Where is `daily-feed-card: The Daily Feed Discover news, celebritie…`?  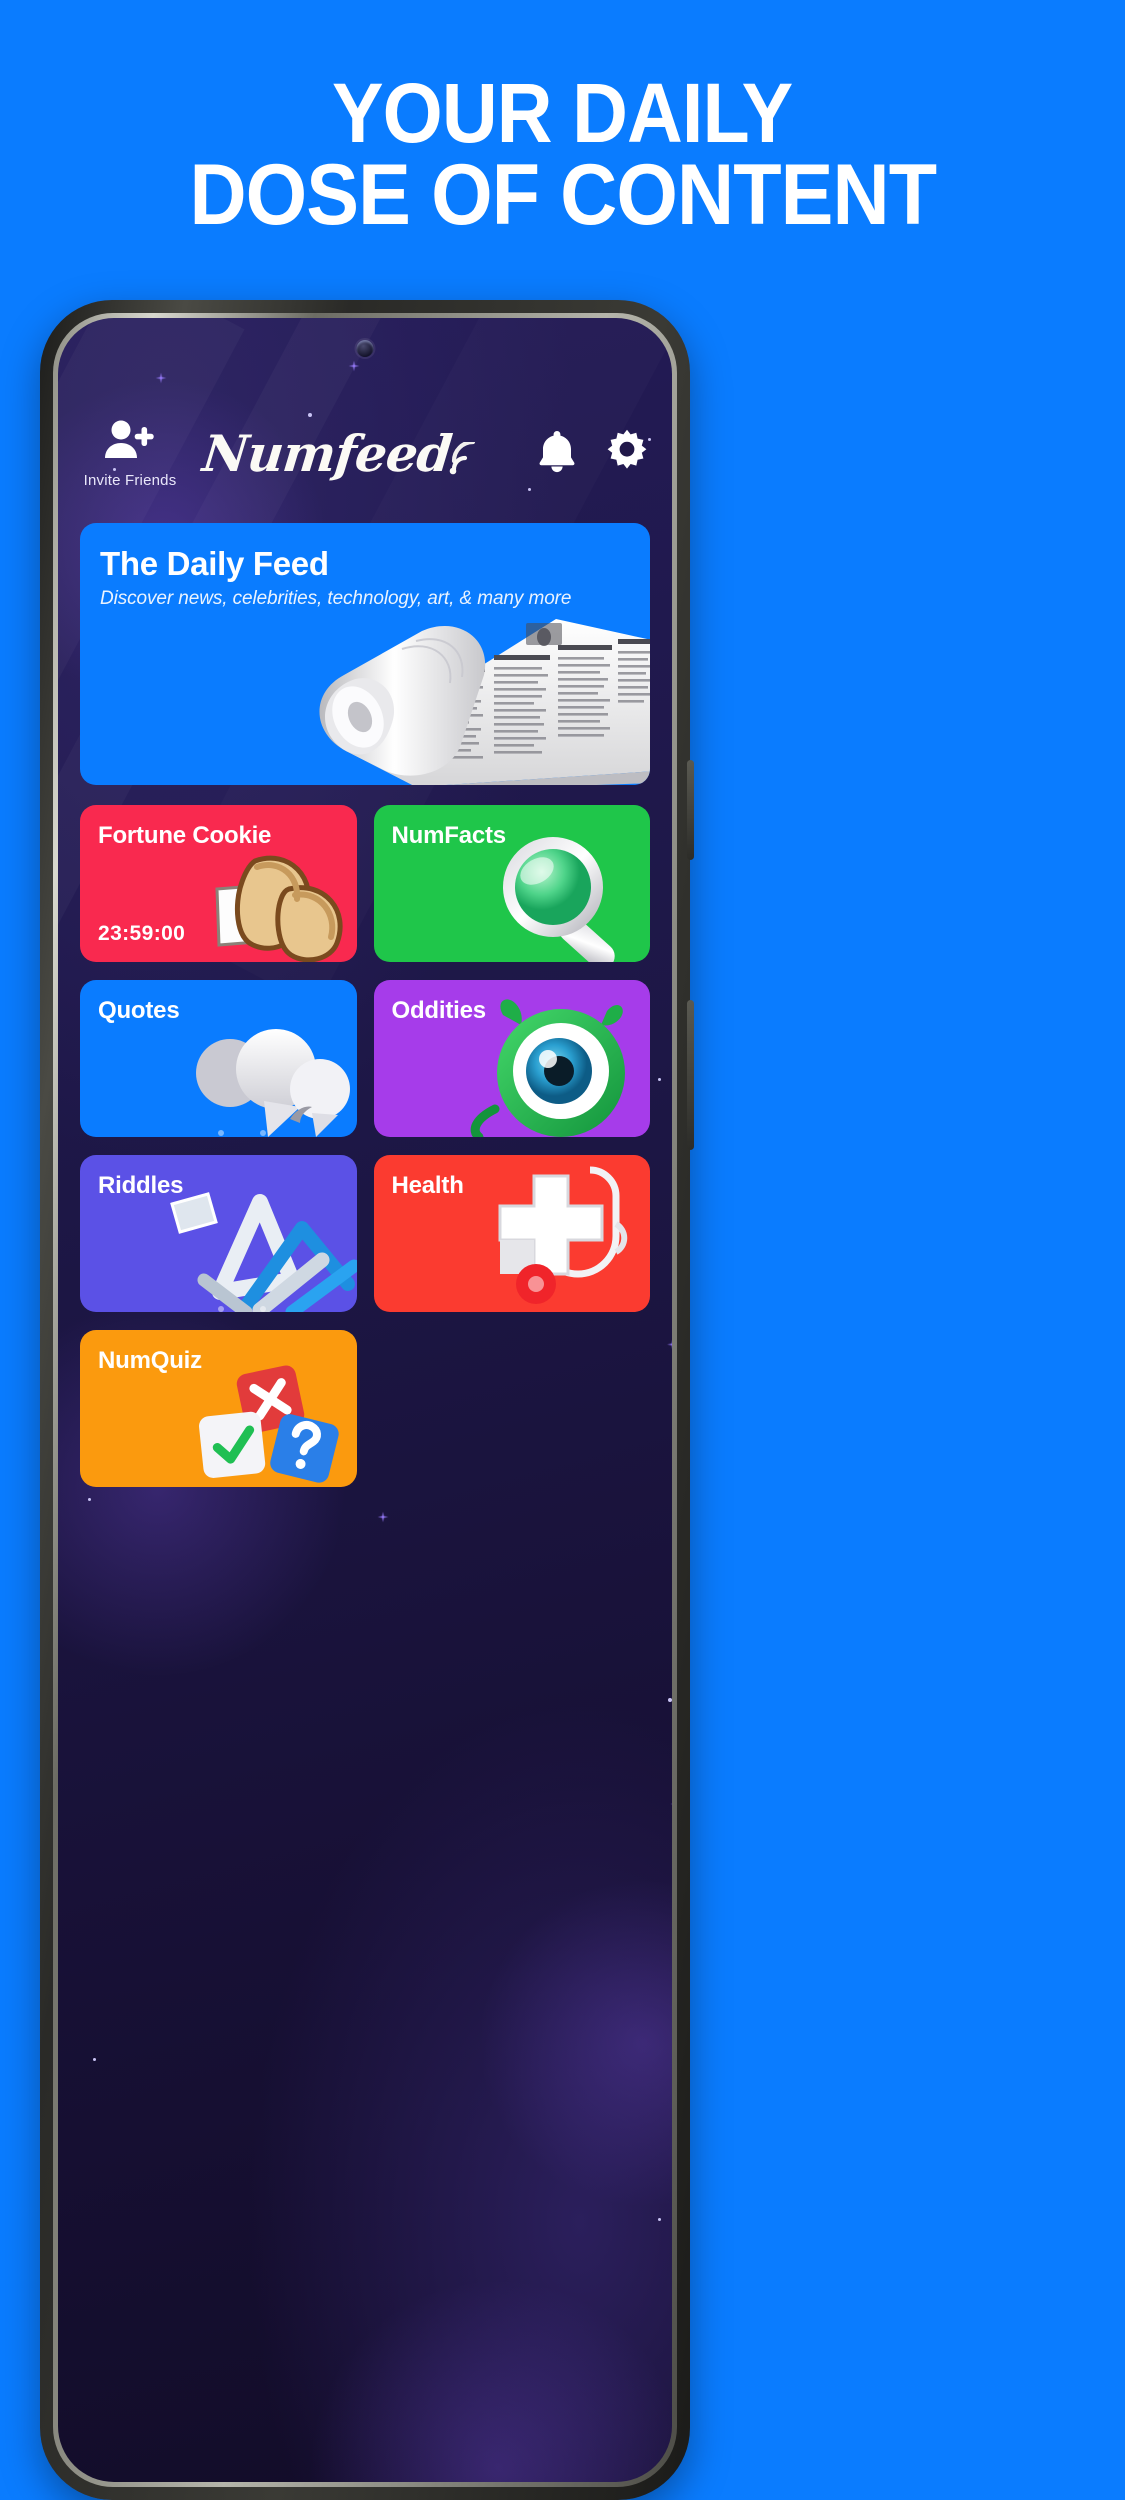
daily-feed-card: The Daily Feed Discover news, celebritie… is located at coordinates (365, 654).